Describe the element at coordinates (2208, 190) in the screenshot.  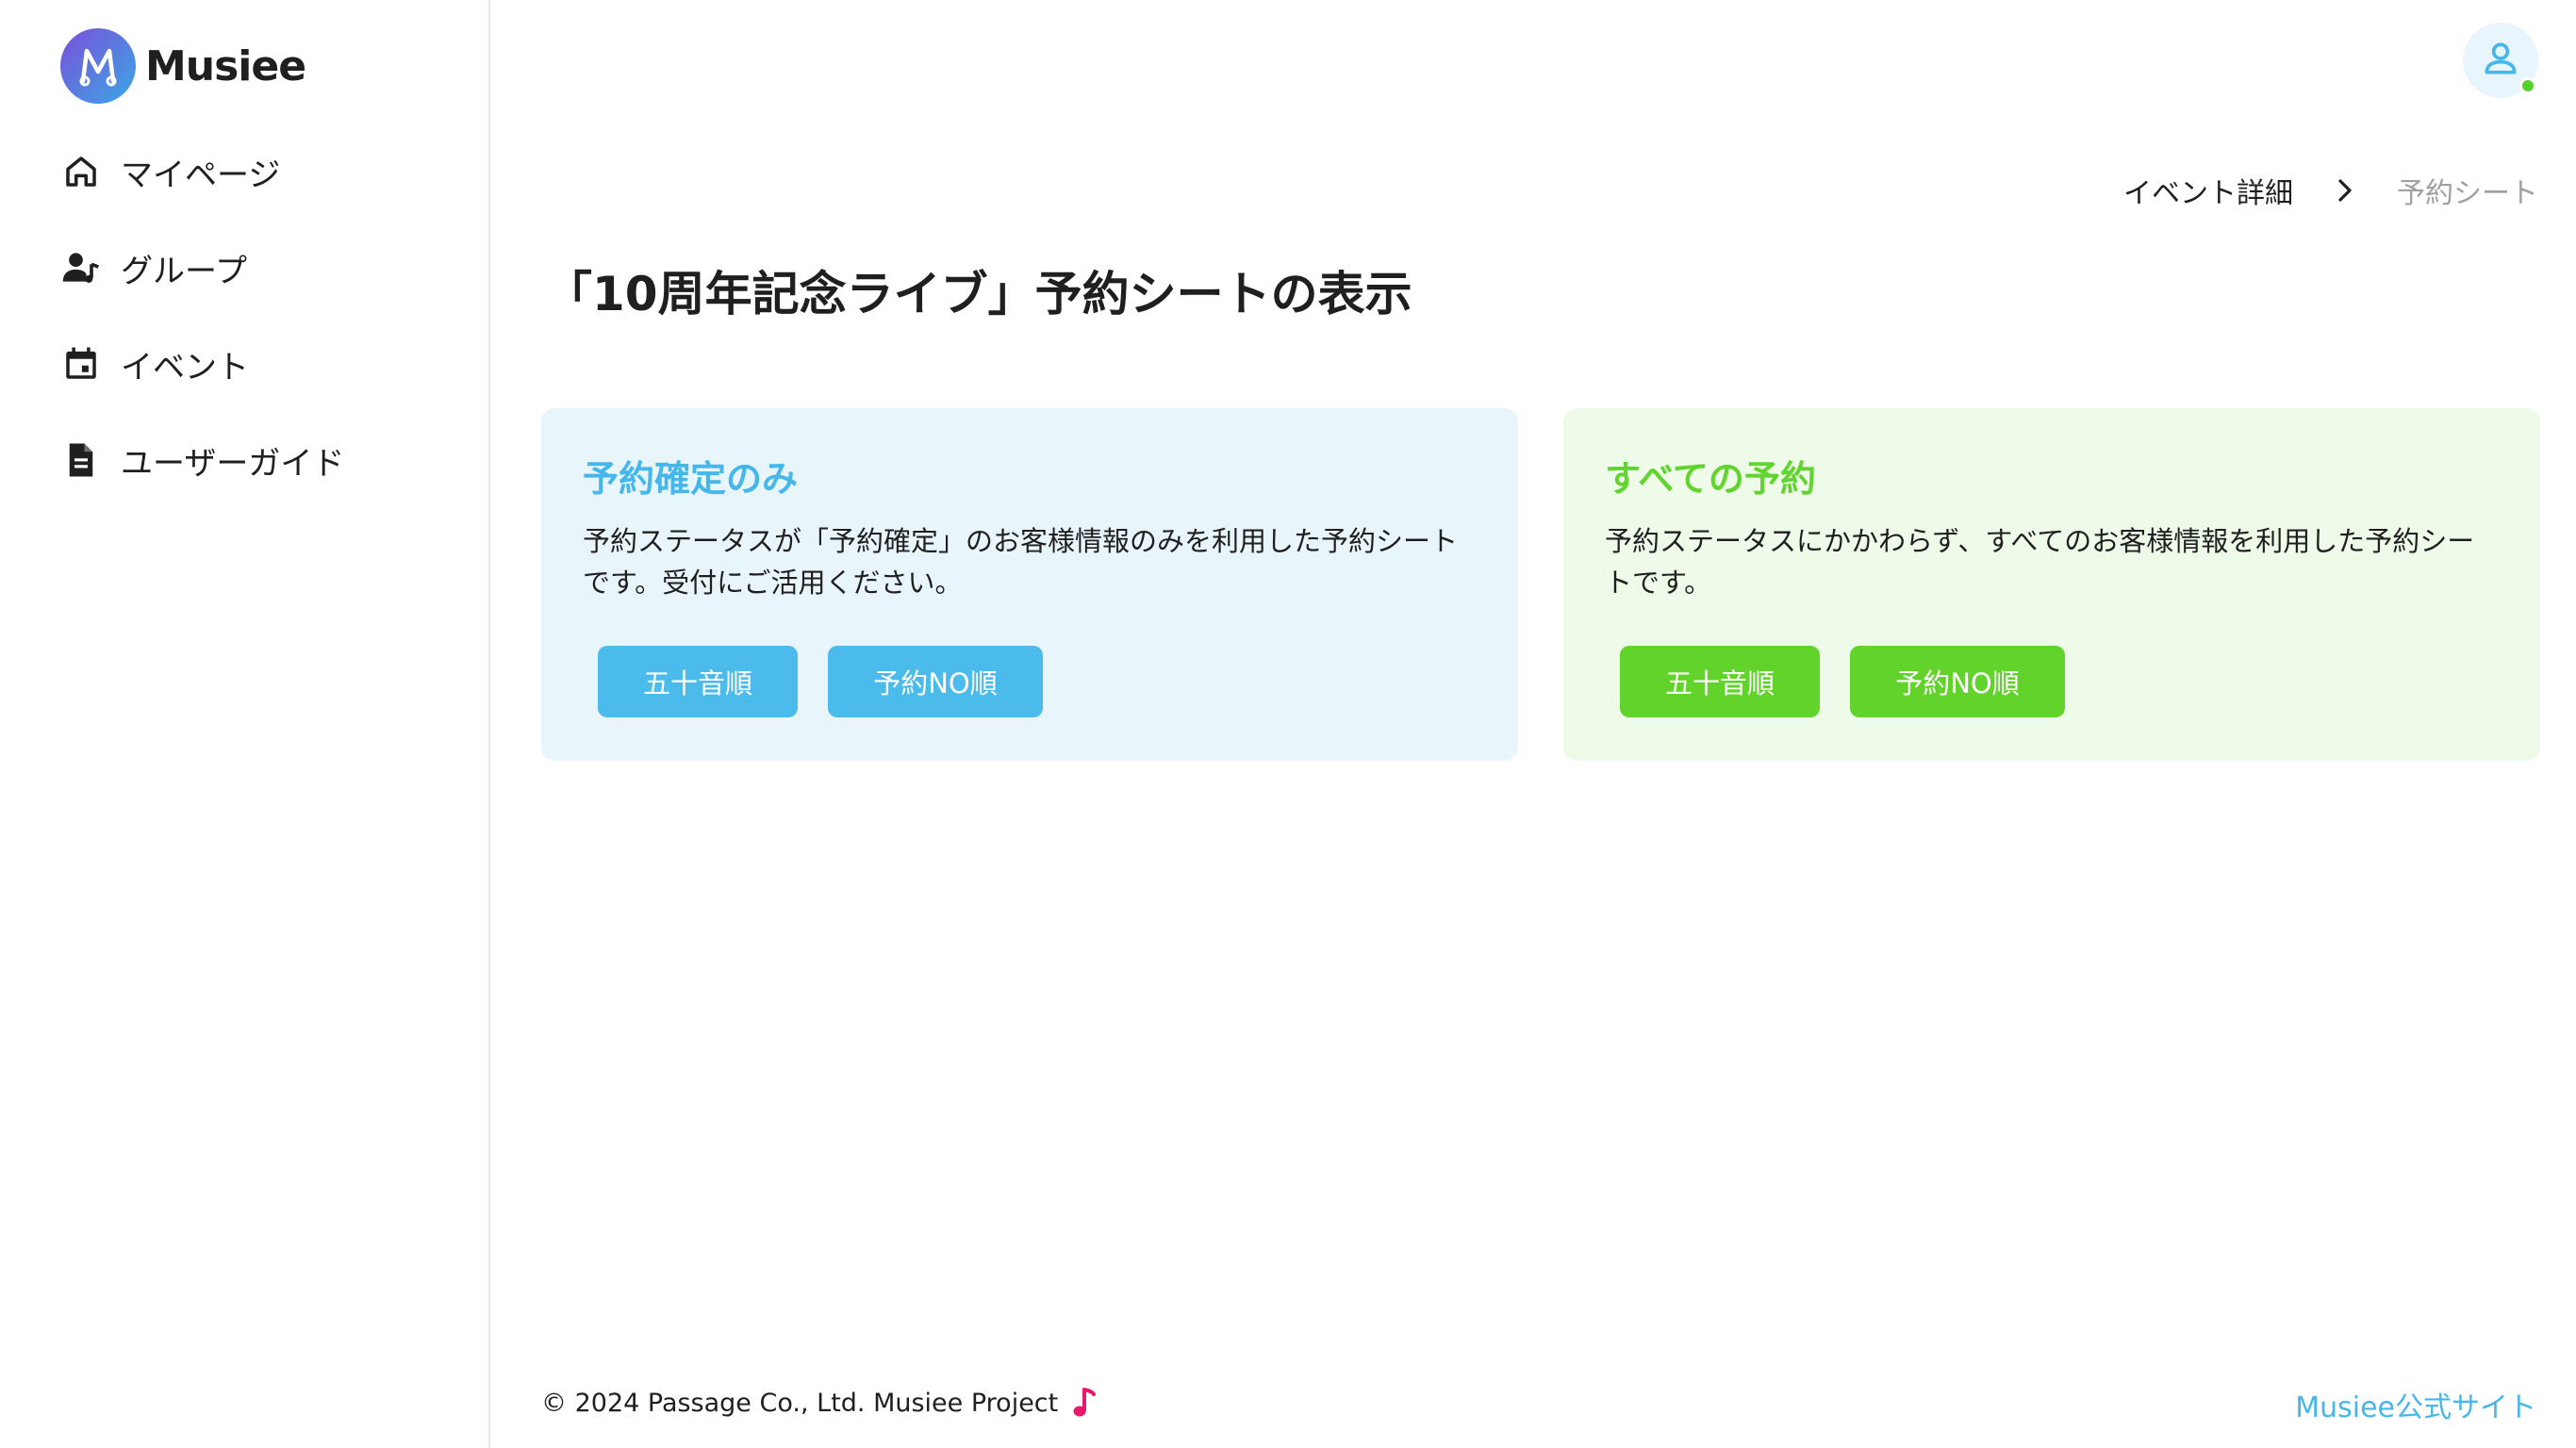
I see `breadcrumb-event-detail-link: イベント詳細` at that location.